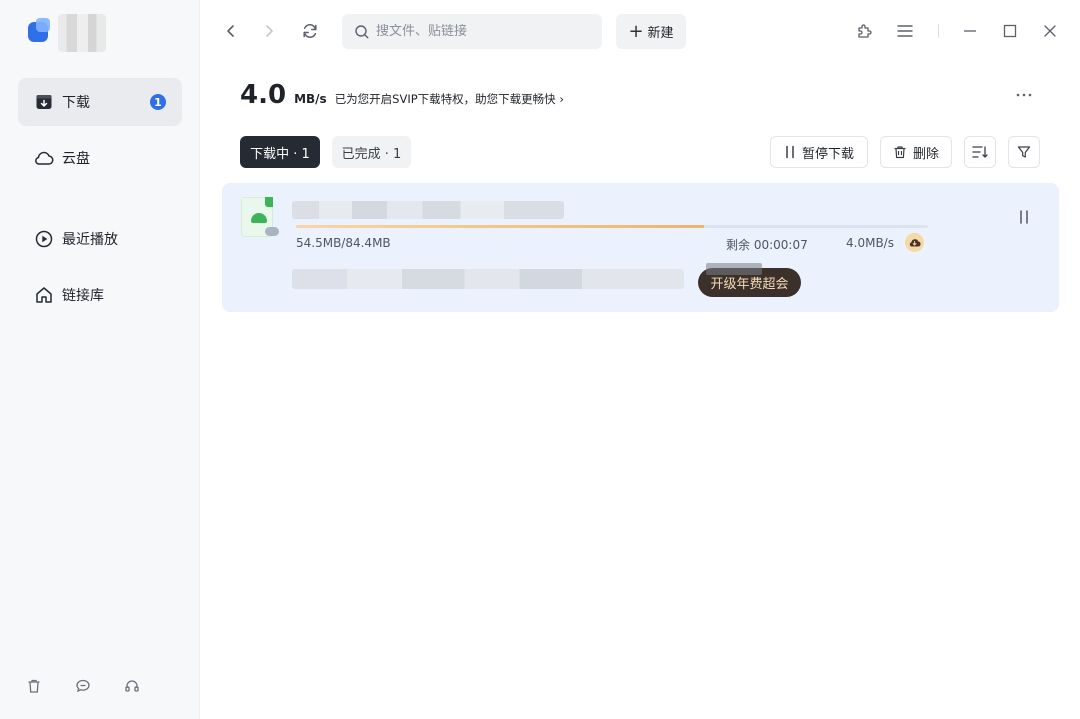  Describe the element at coordinates (44, 102) in the screenshot. I see `download-box-icon` at that location.